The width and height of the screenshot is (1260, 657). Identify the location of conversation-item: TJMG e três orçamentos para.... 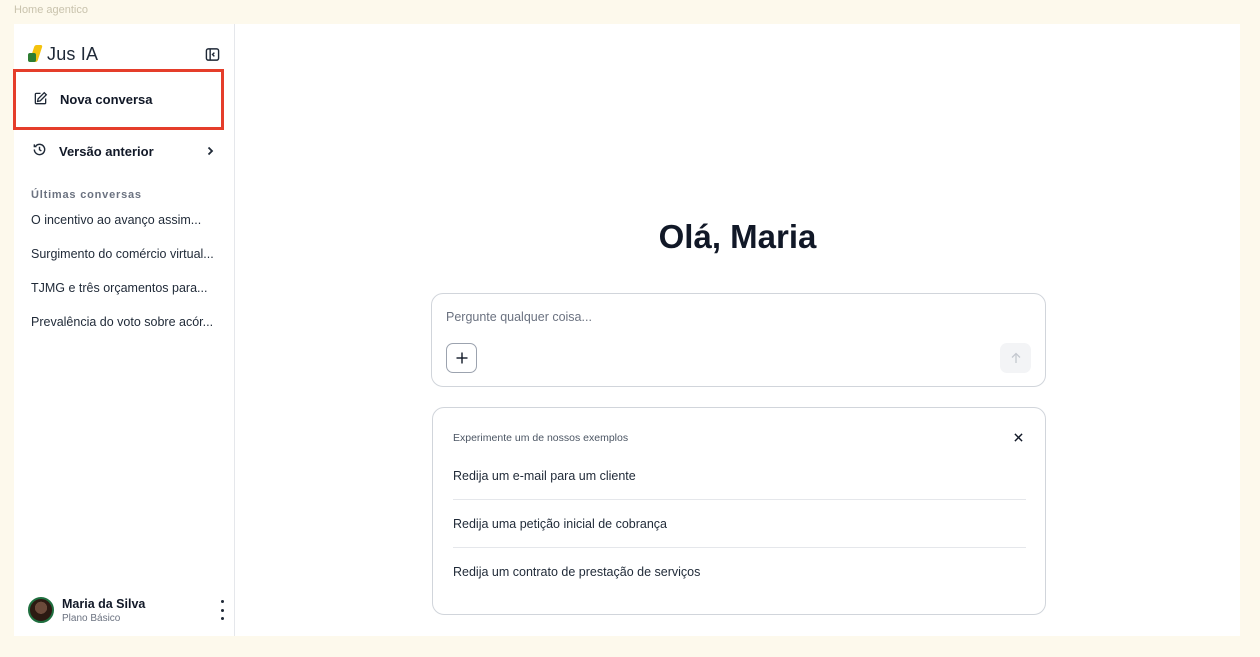
(126, 295).